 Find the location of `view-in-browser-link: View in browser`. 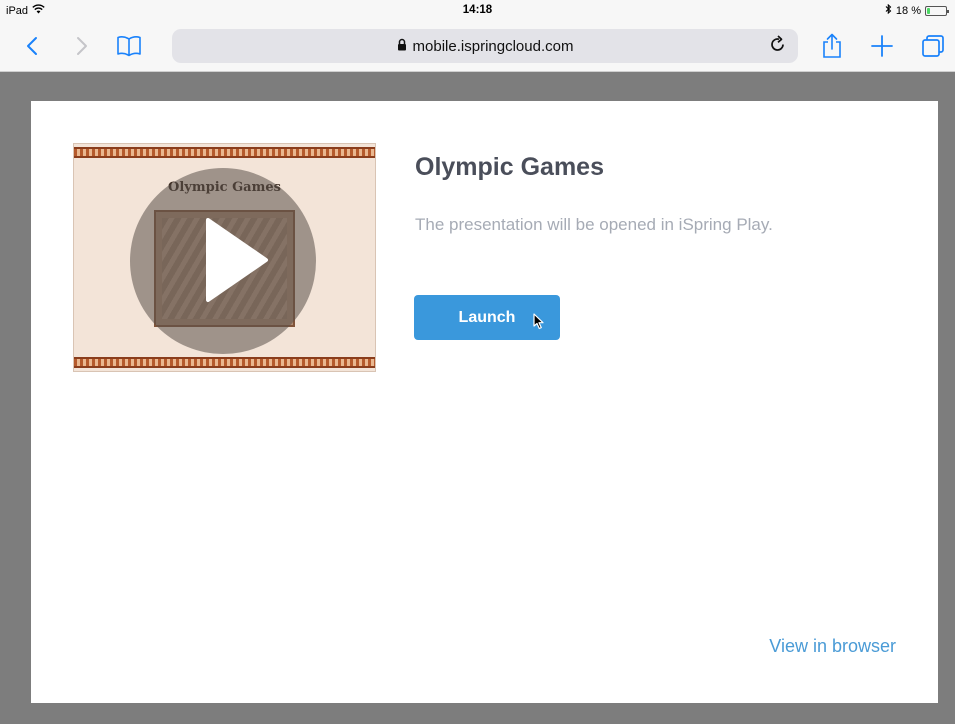

view-in-browser-link: View in browser is located at coordinates (832, 646).